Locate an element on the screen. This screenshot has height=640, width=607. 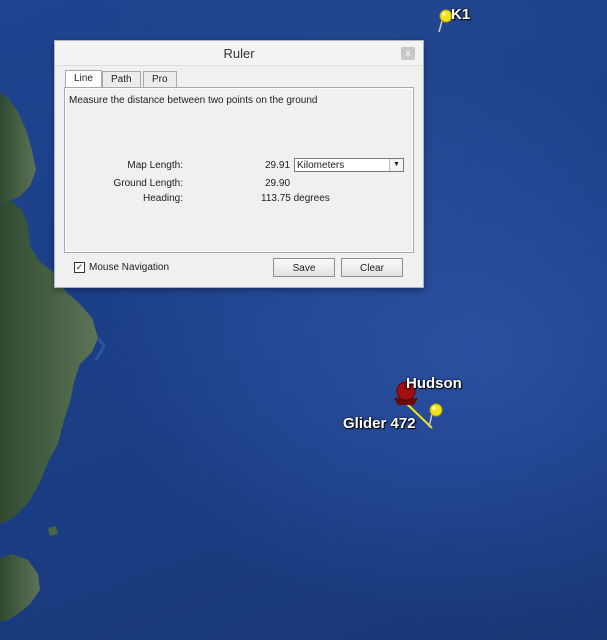
clear-button: Clear is located at coordinates (372, 267).